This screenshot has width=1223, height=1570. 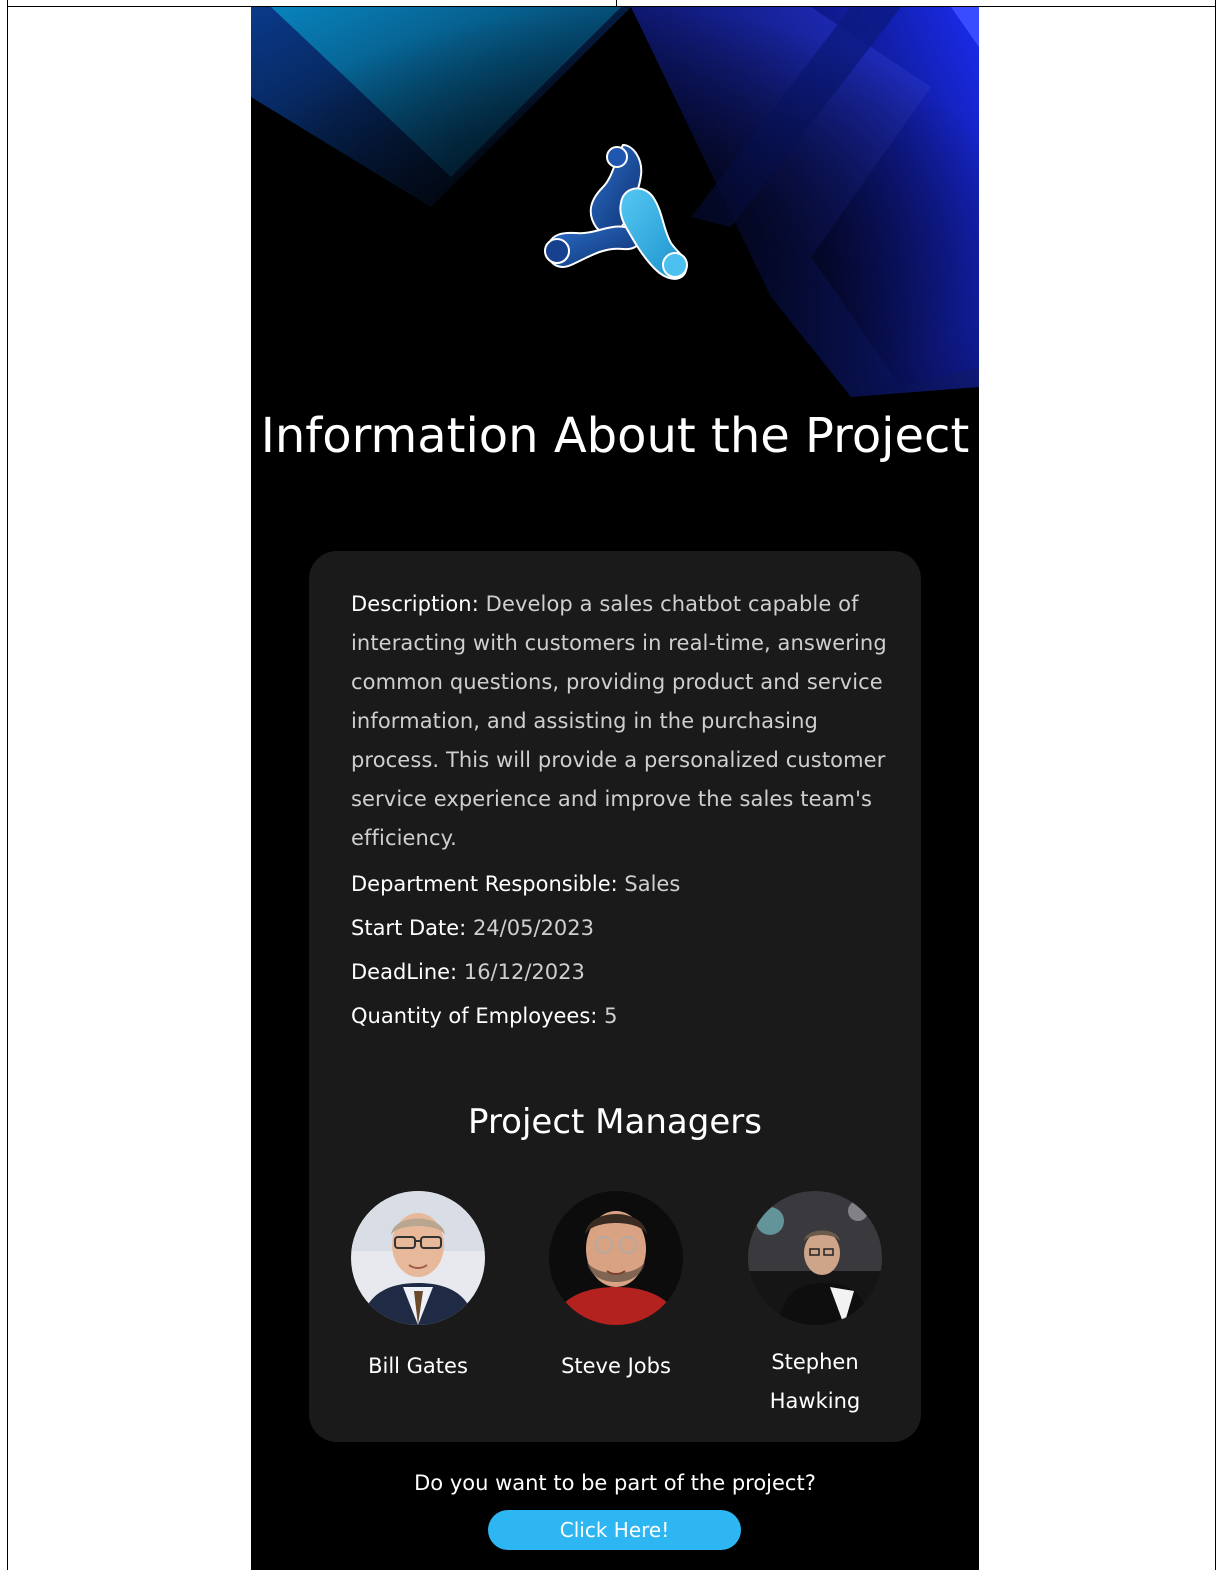 I want to click on hero-banner, so click(x=615, y=202).